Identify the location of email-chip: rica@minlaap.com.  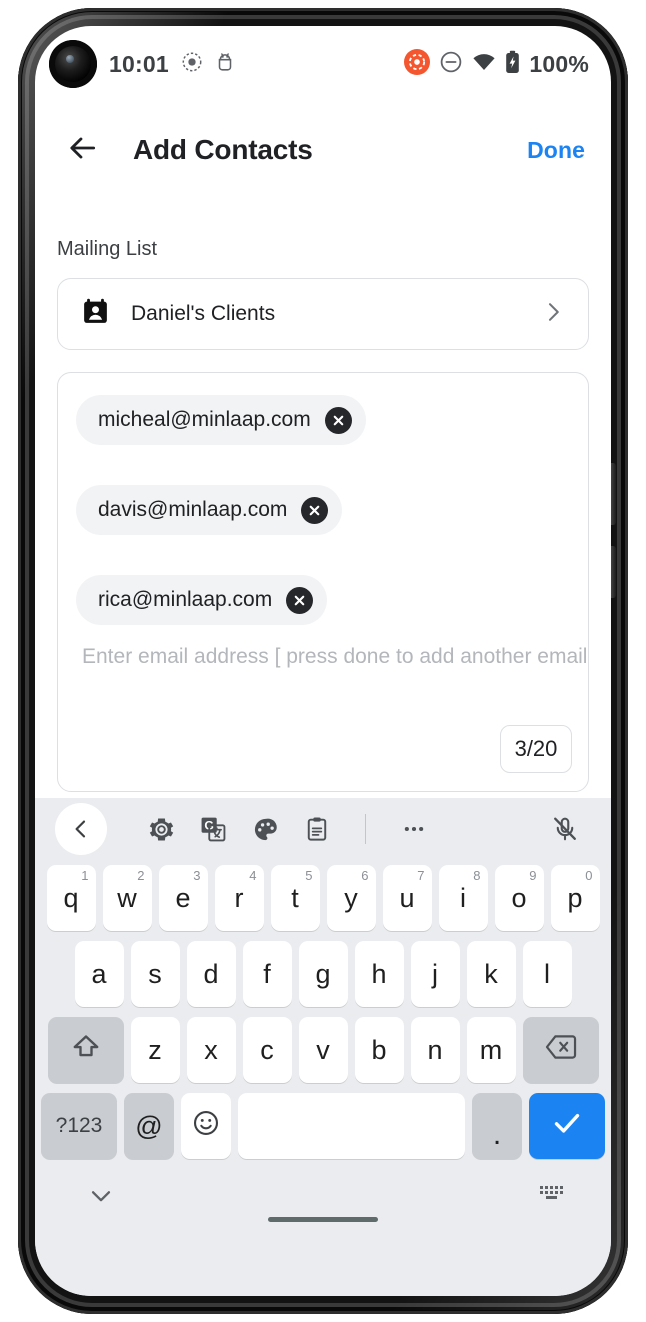
(202, 600).